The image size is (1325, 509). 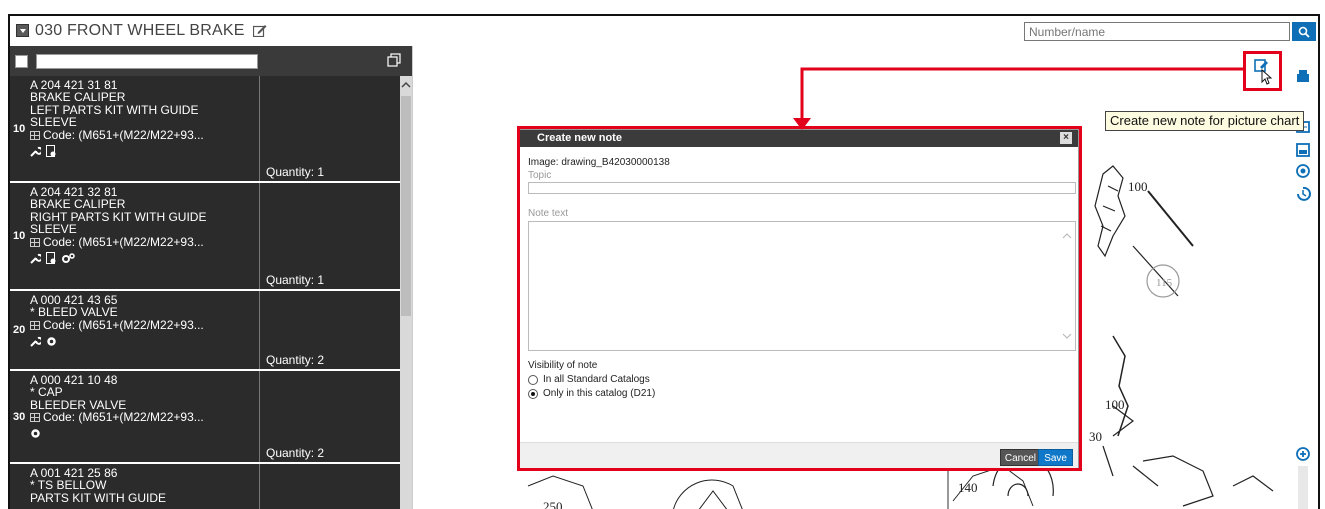 I want to click on part-number: A 000 421 10 48, so click(x=74, y=380).